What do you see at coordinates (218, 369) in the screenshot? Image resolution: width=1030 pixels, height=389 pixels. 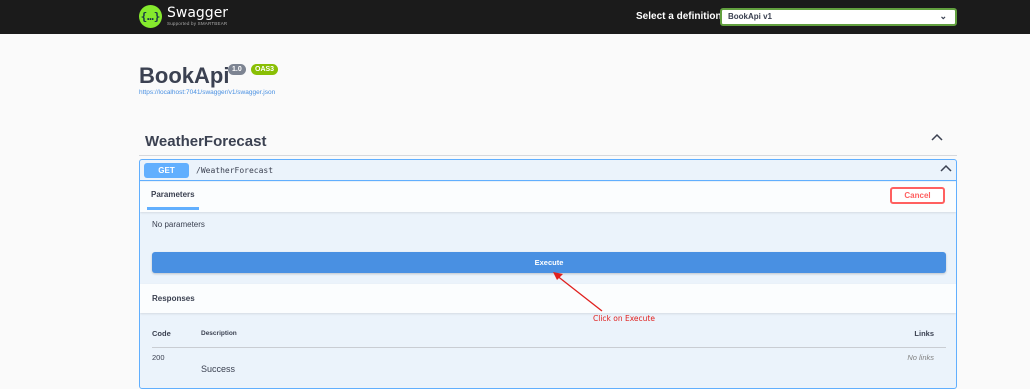 I see `response-description: Success` at bounding box center [218, 369].